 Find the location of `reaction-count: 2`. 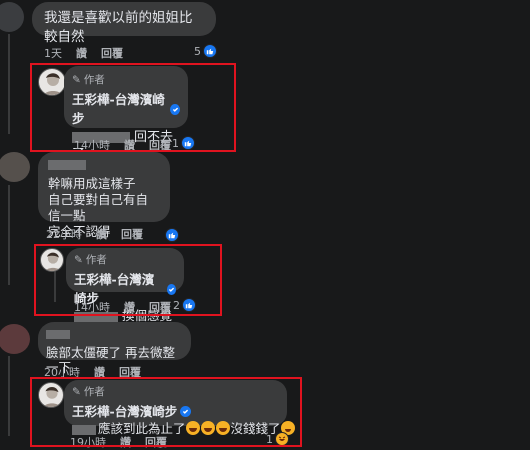

reaction-count: 2 is located at coordinates (176, 305).